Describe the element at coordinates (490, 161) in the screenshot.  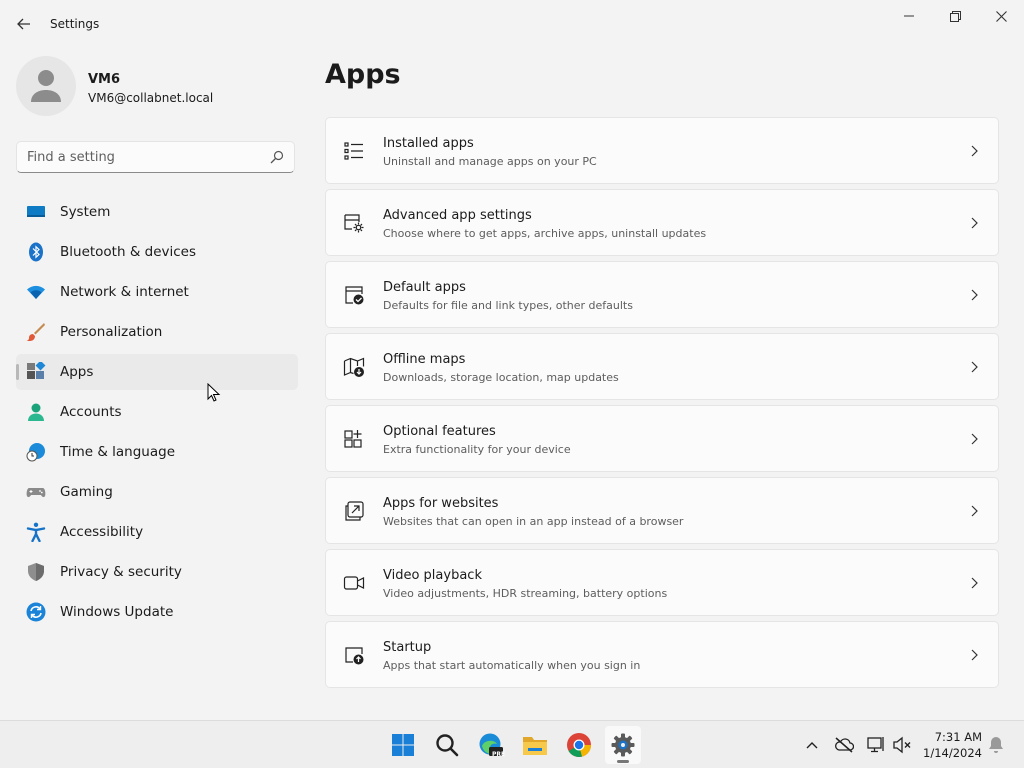
I see `card-subtitle: Uninstall and manage apps on your PC` at that location.